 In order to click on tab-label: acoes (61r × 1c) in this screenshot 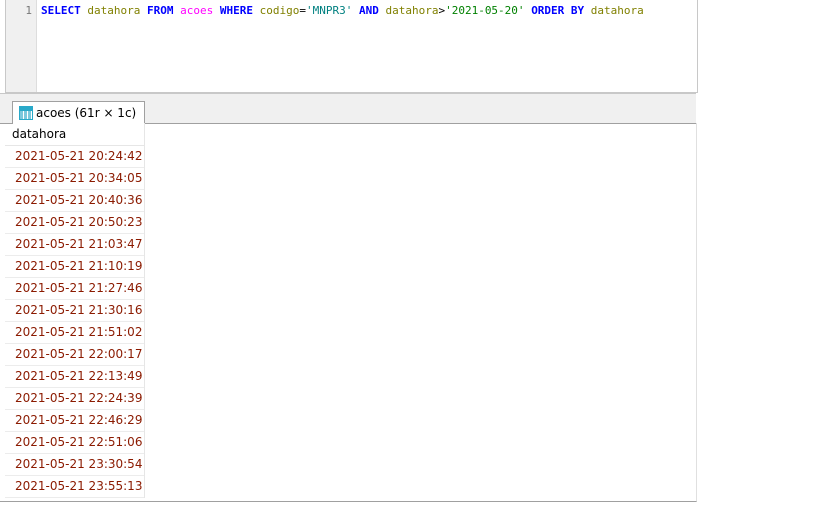, I will do `click(86, 113)`.